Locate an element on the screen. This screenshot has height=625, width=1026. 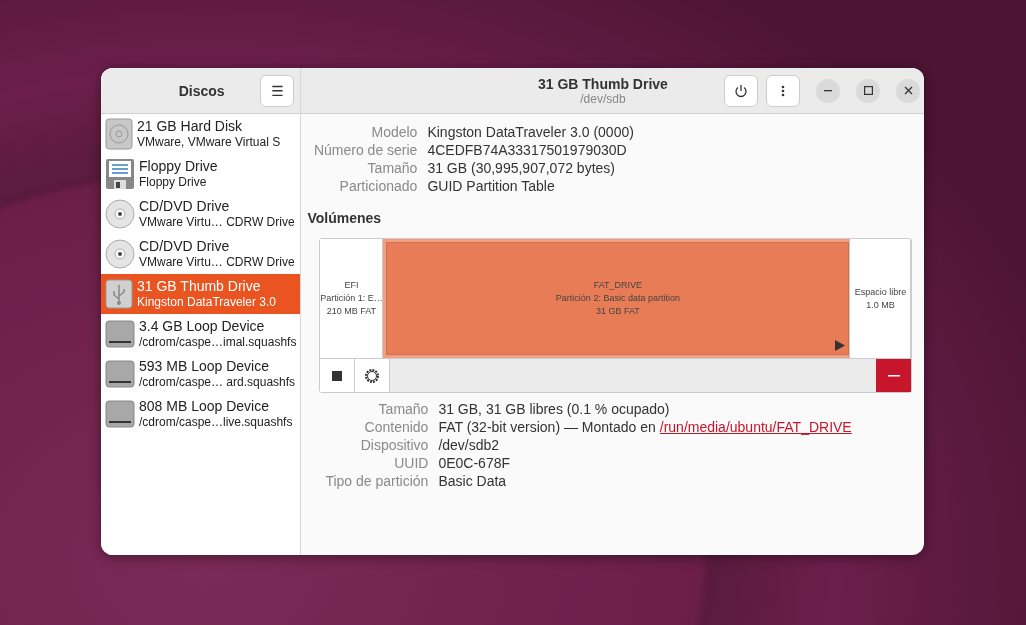
stop-icon is located at coordinates (337, 375).